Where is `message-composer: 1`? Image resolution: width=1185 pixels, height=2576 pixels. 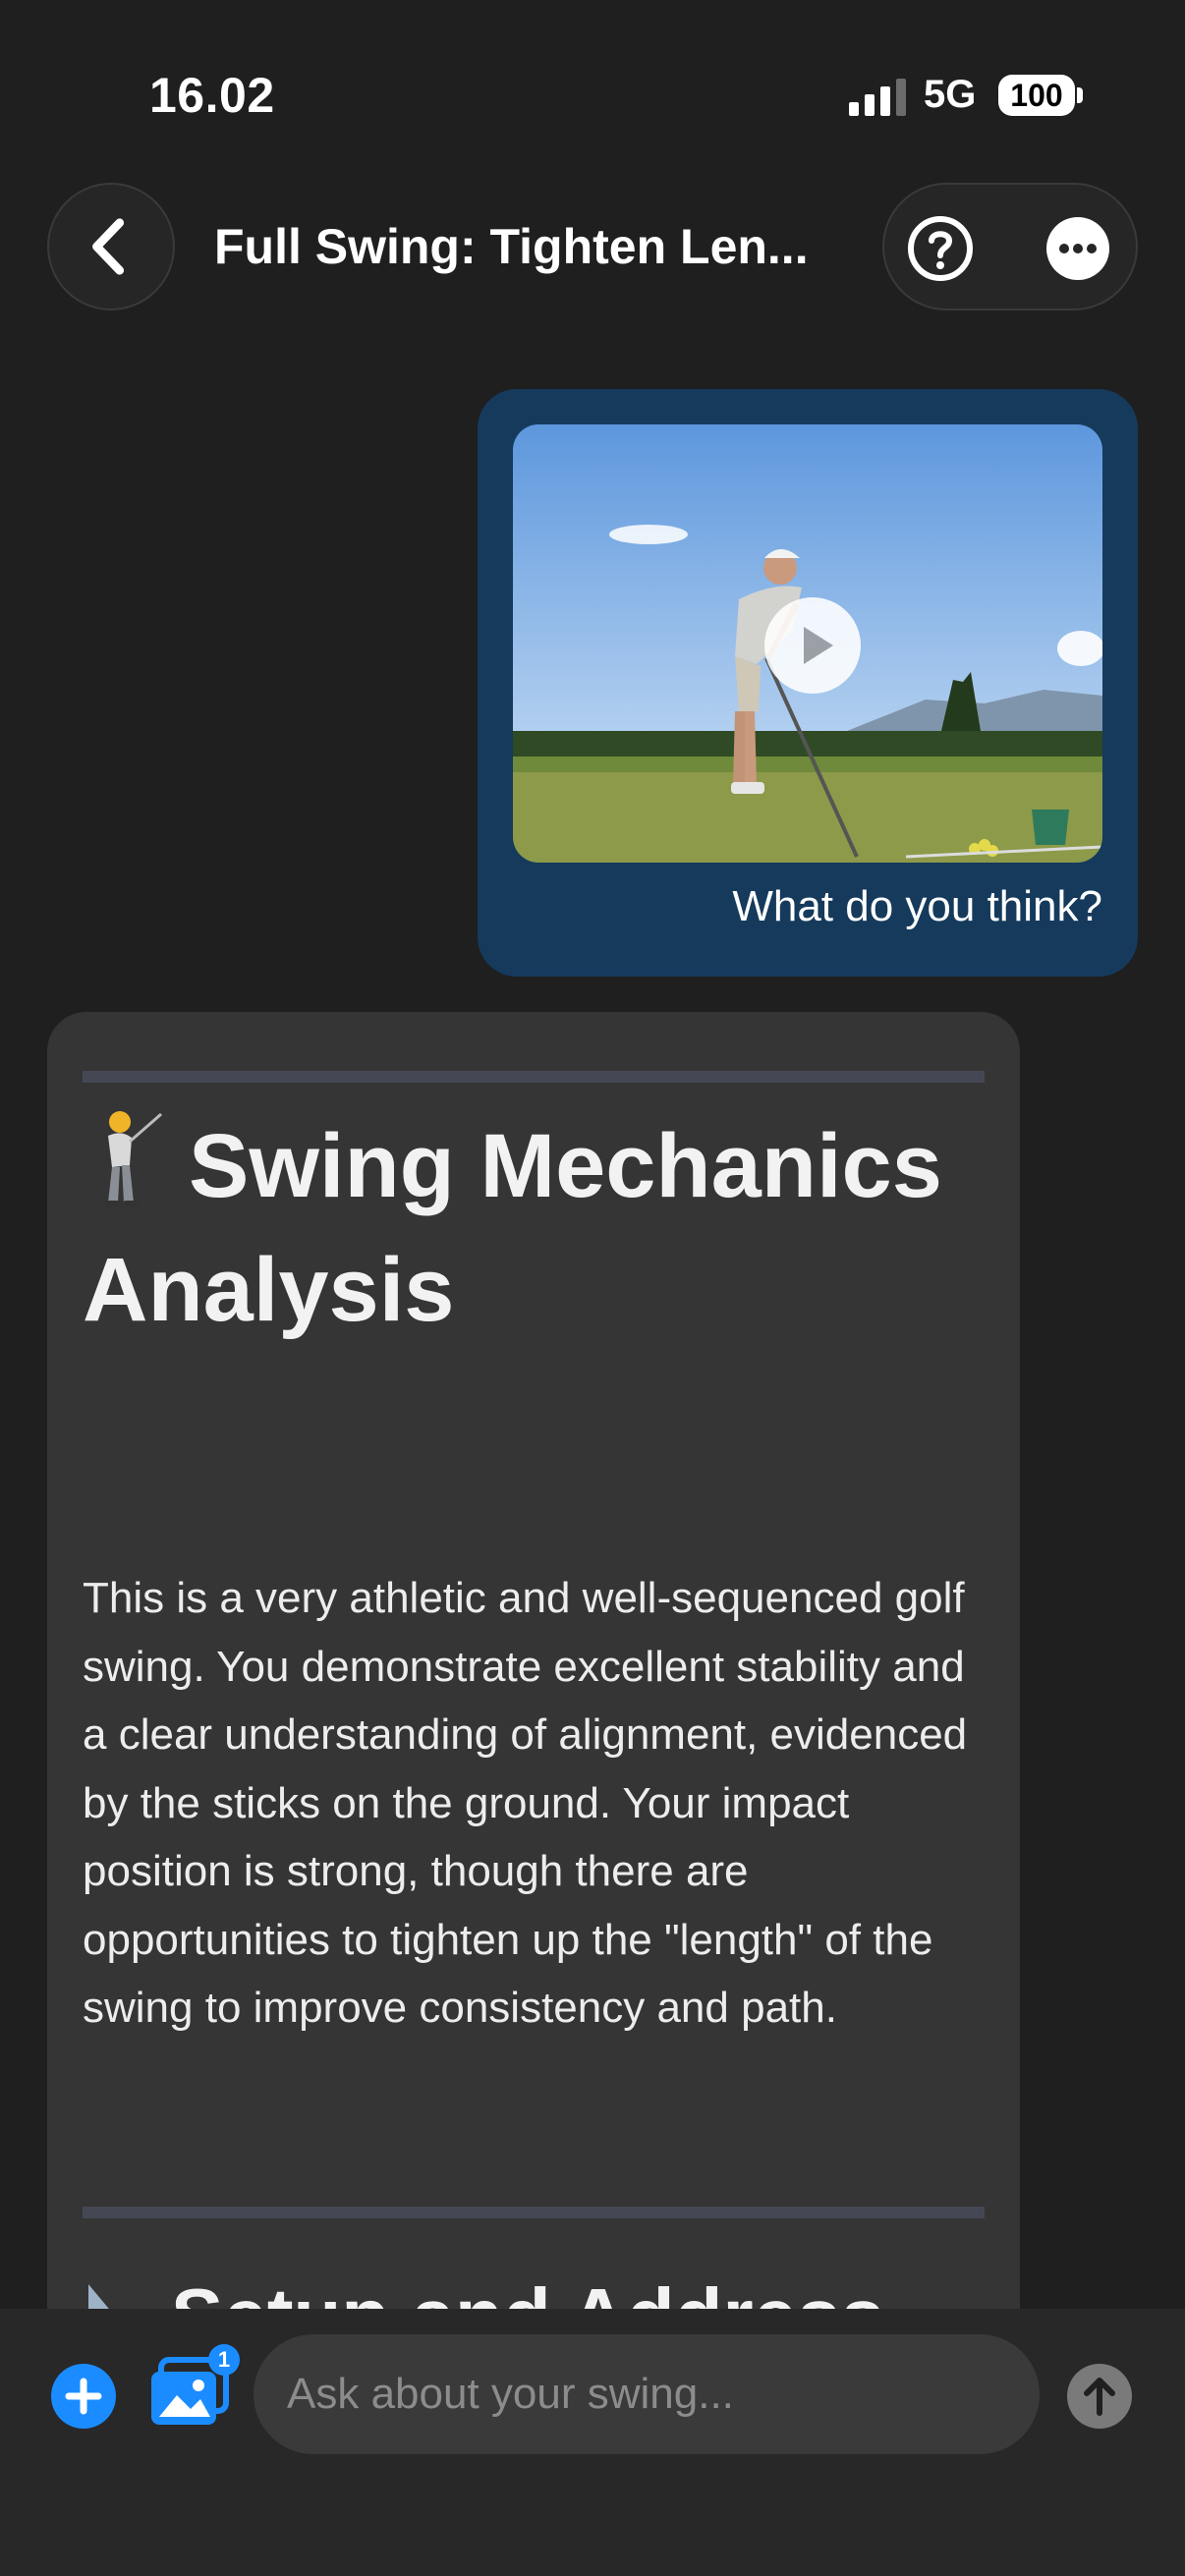 message-composer: 1 is located at coordinates (592, 2442).